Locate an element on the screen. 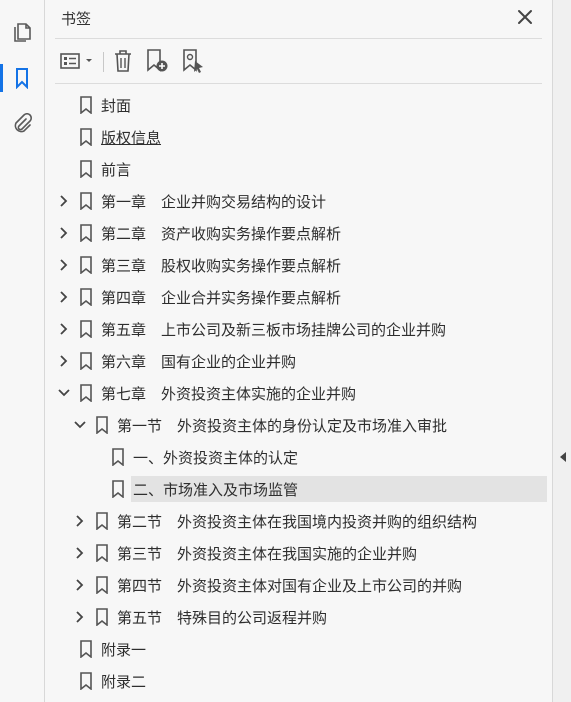 The image size is (571, 702). panel-title: 书签 is located at coordinates (76, 19).